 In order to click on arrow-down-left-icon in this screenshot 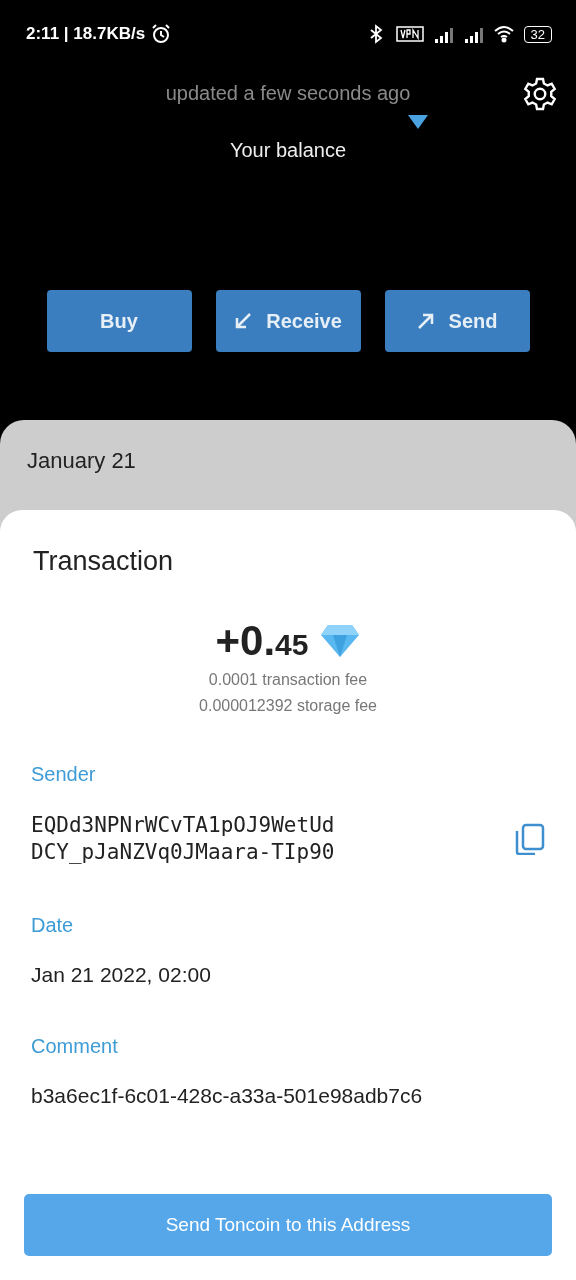, I will do `click(243, 321)`.